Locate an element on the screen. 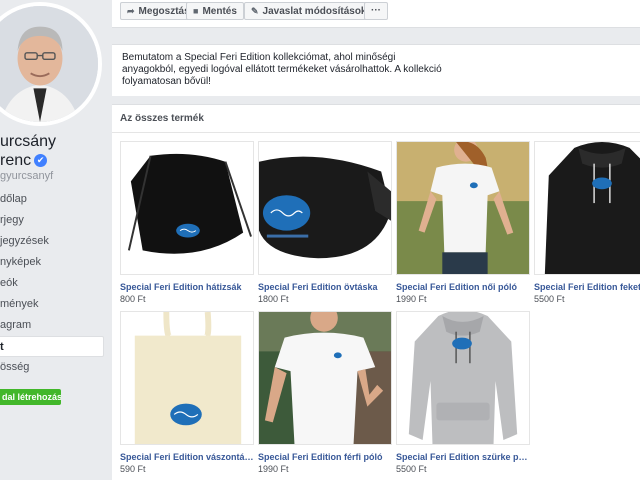 This screenshot has width=640, height=480. save-button: ■ Mentés is located at coordinates (215, 11).